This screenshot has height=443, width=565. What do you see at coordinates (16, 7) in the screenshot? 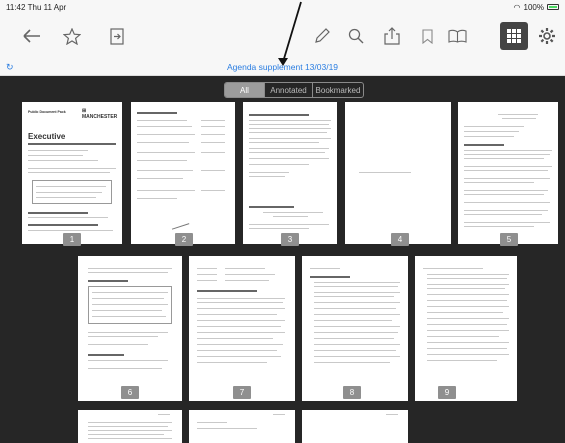
I see `status-time: 11:42` at bounding box center [16, 7].